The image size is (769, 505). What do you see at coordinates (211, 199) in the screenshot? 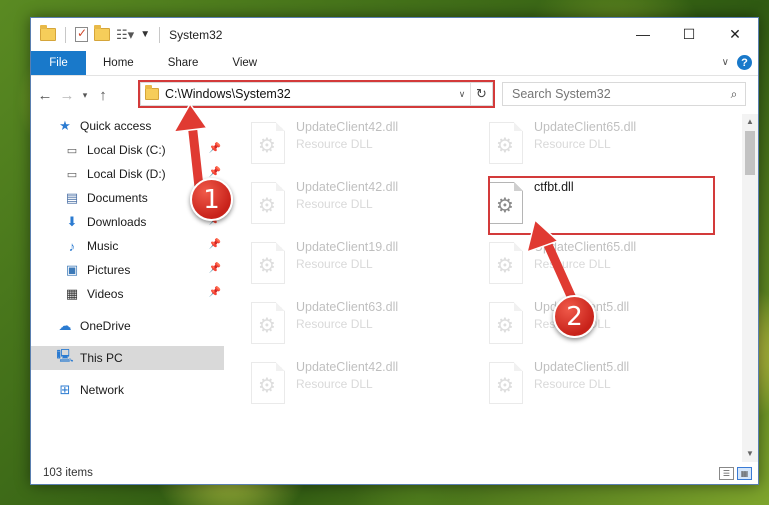
I see `step-1-badge: 1` at bounding box center [211, 199].